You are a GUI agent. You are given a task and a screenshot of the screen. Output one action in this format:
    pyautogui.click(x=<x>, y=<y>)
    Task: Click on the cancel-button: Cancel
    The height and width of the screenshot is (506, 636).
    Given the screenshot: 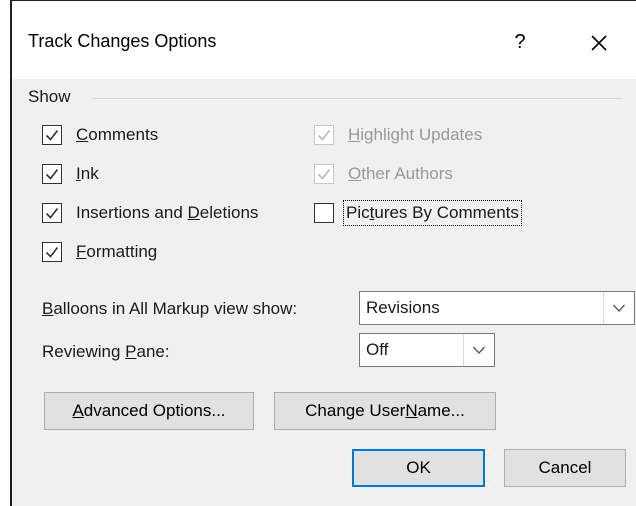 What is the action you would take?
    pyautogui.click(x=565, y=468)
    